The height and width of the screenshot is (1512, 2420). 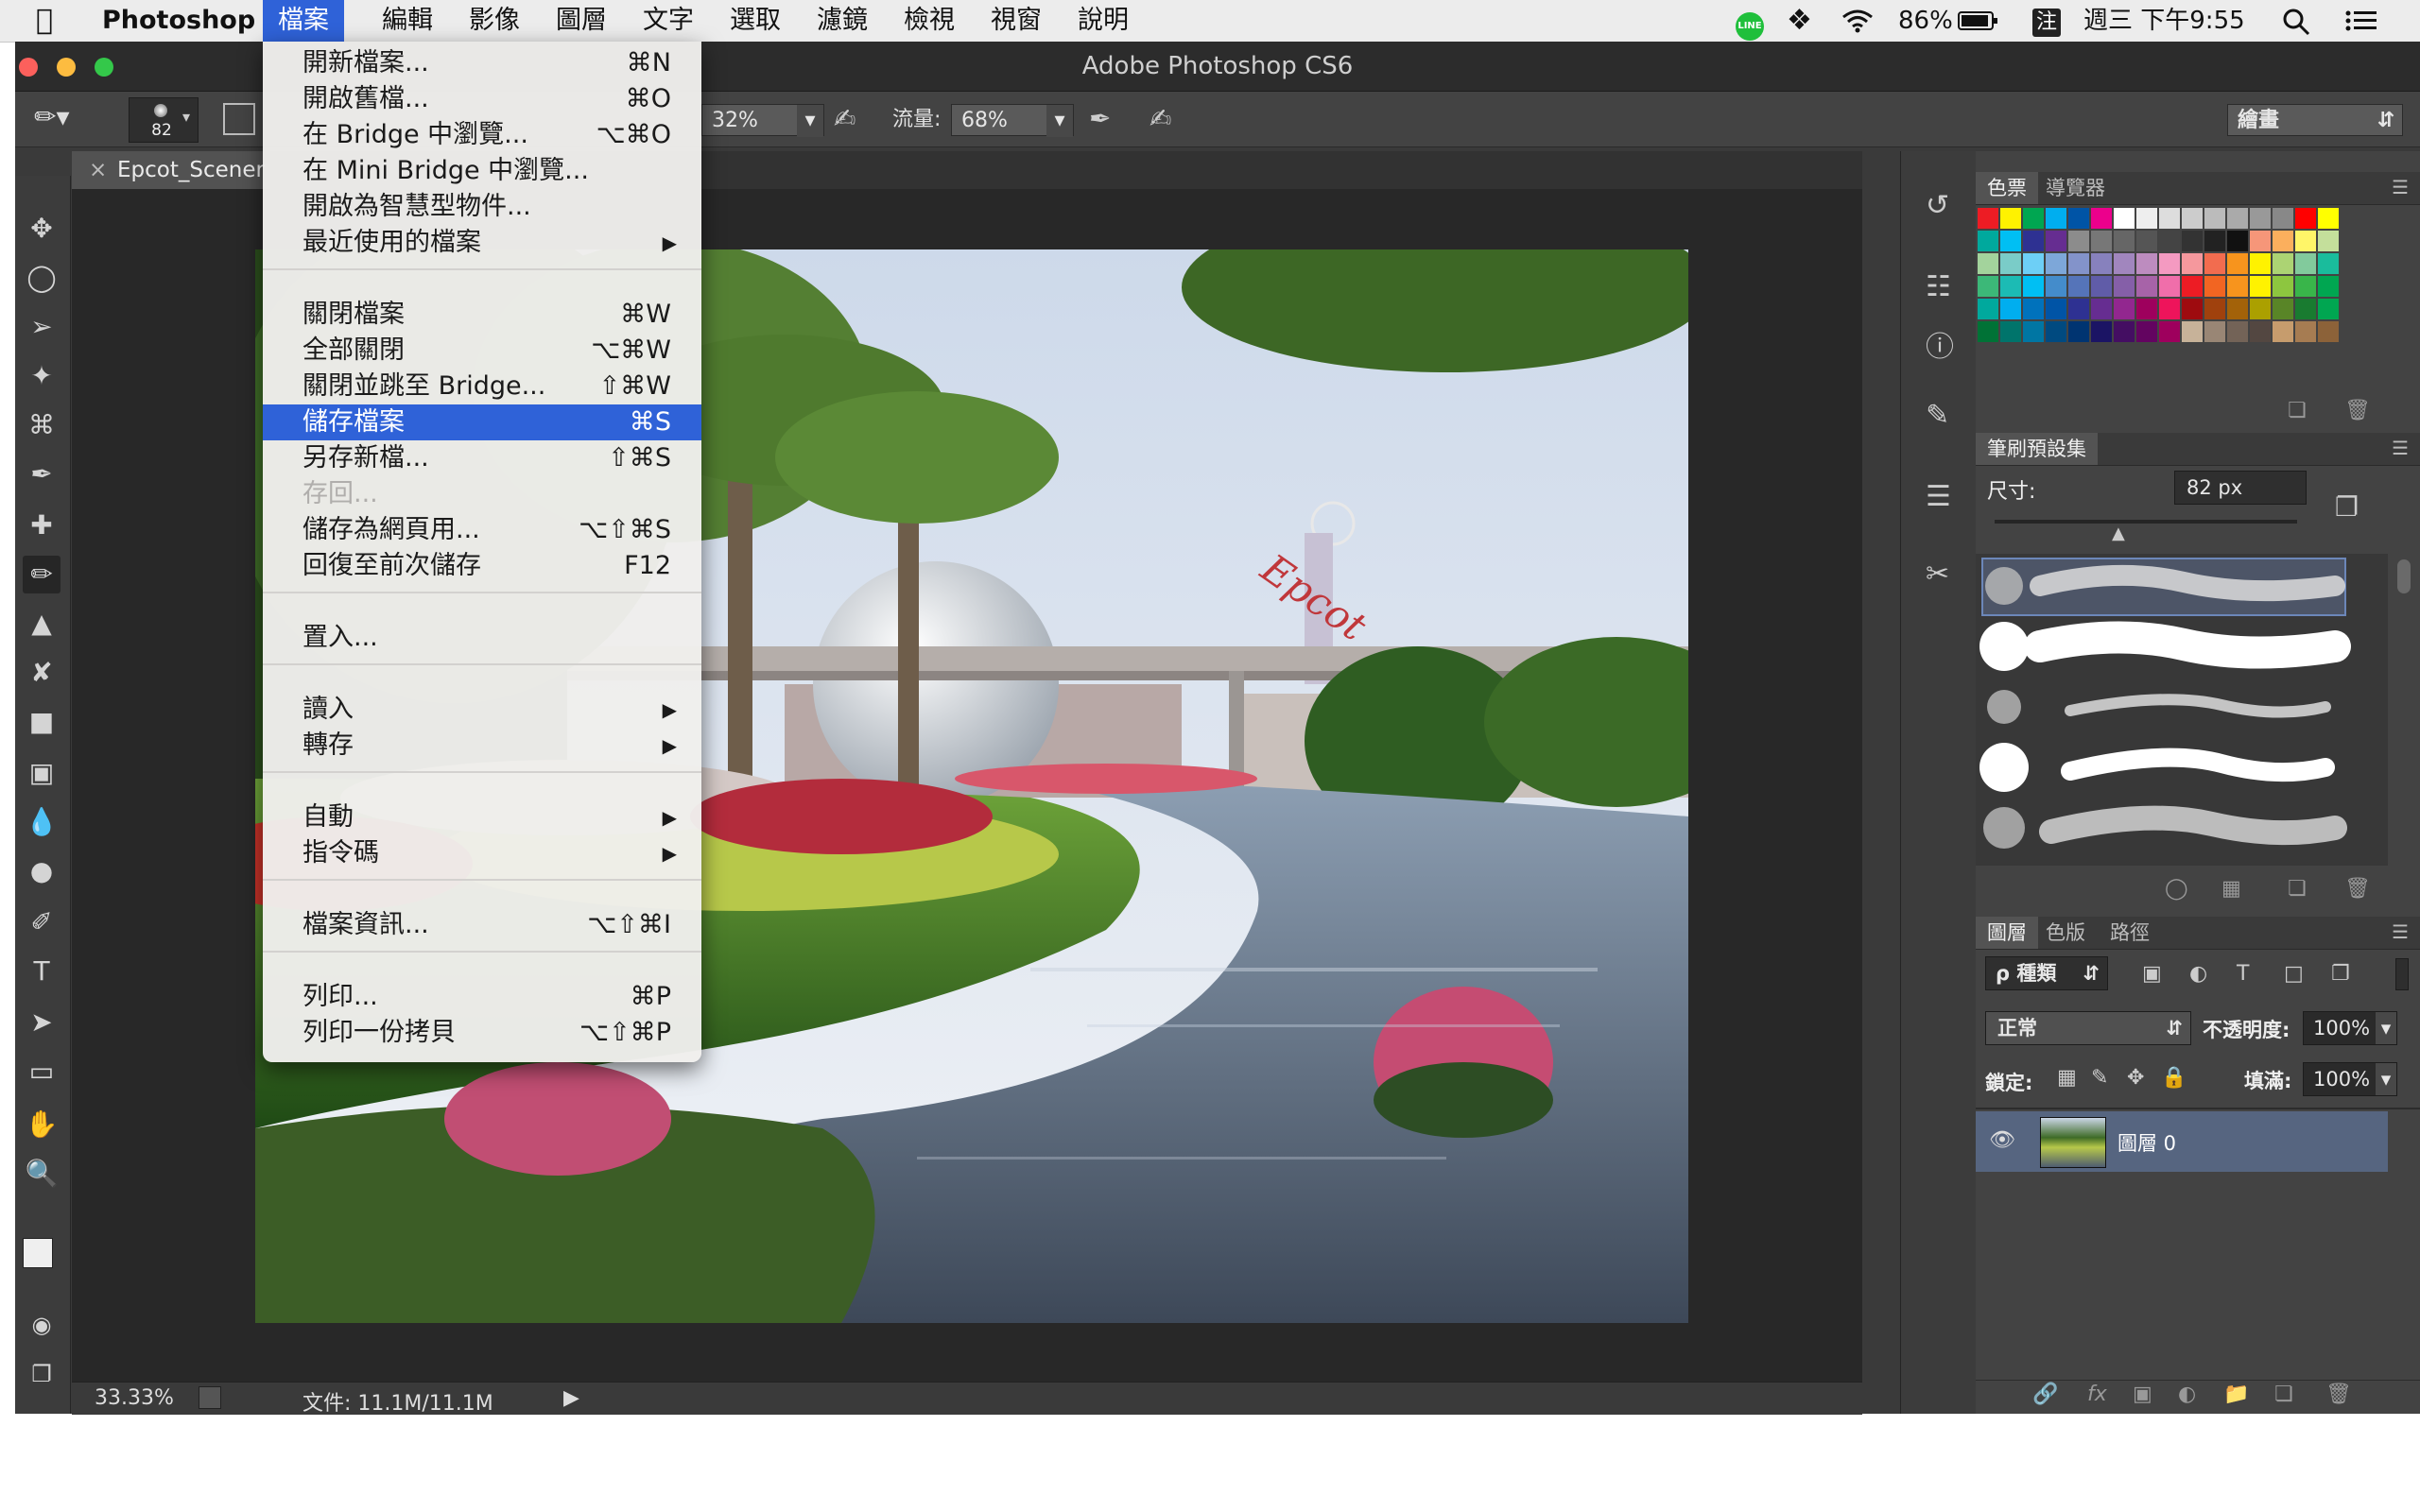 I want to click on history-panel-icon: ↺, so click(x=1937, y=205).